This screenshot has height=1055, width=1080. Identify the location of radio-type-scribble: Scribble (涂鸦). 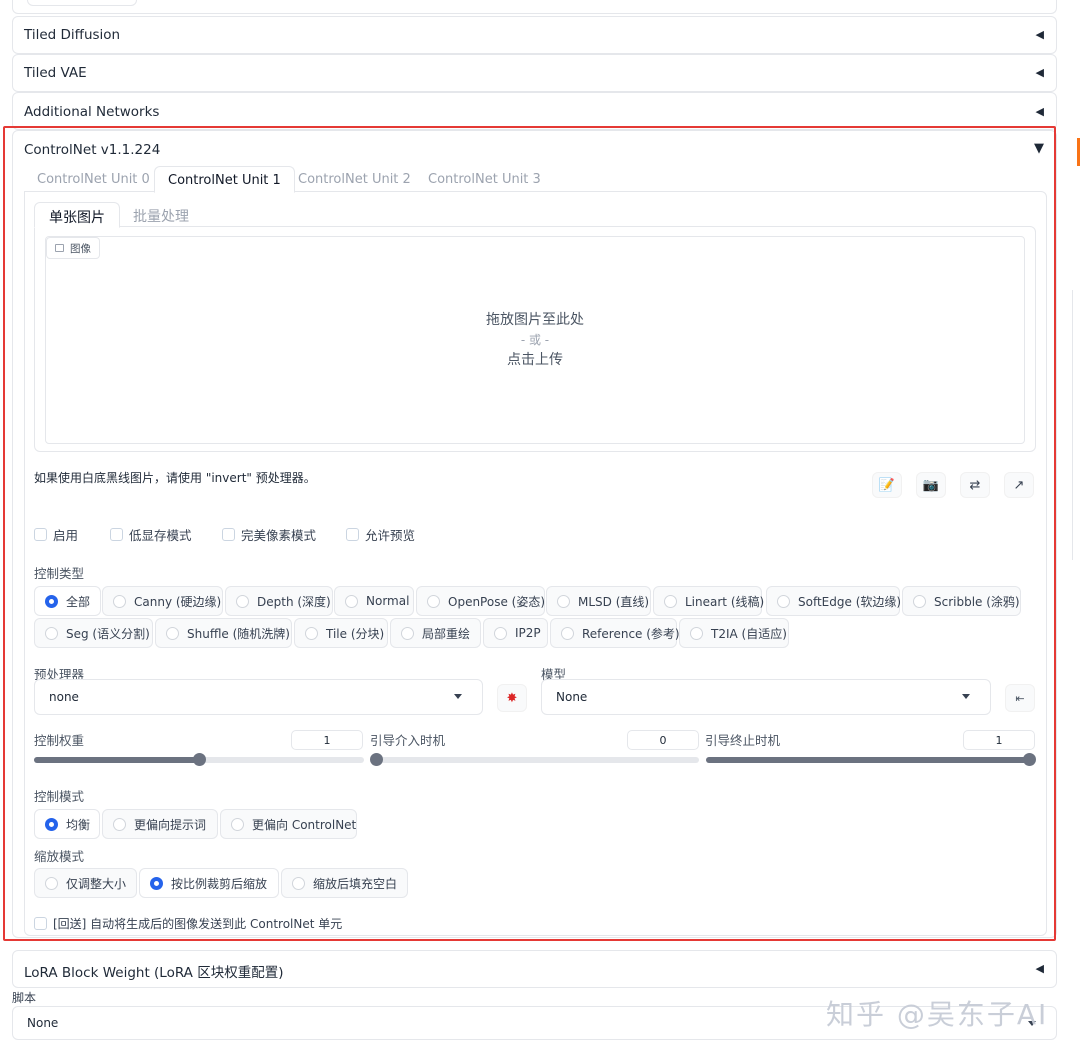
(961, 601).